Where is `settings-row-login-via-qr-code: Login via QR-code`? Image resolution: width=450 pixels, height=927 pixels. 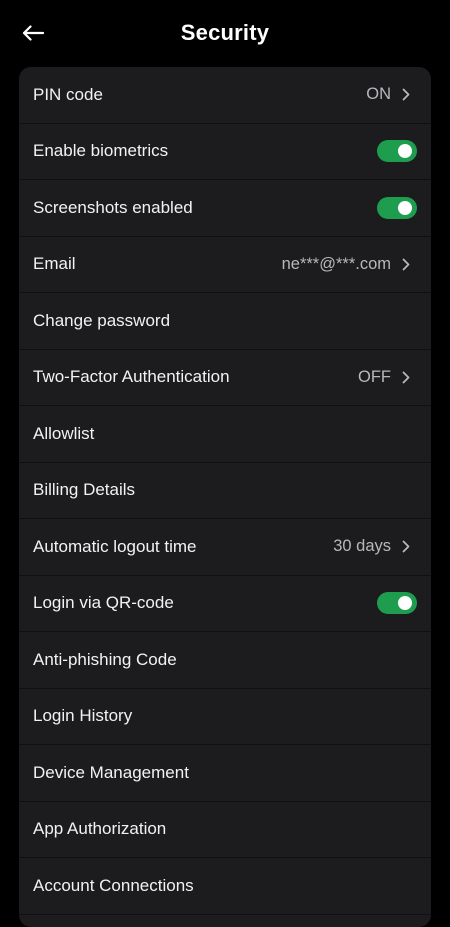
settings-row-login-via-qr-code: Login via QR-code is located at coordinates (225, 604).